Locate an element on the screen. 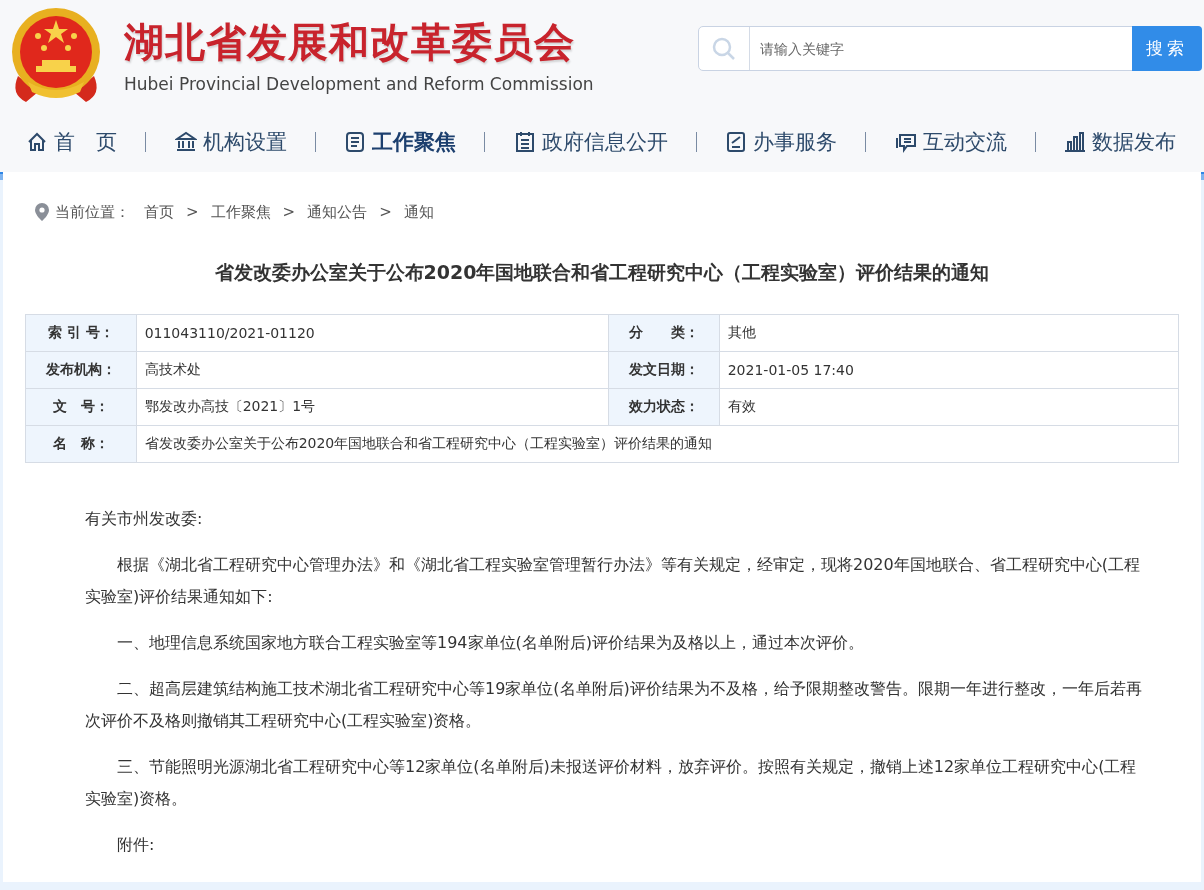 Image resolution: width=1204 pixels, height=890 pixels. info-value: 省发改委办公室关于公布2020年国地联合和省工程研究中心（工程实验室）评价结果的通知 is located at coordinates (657, 444).